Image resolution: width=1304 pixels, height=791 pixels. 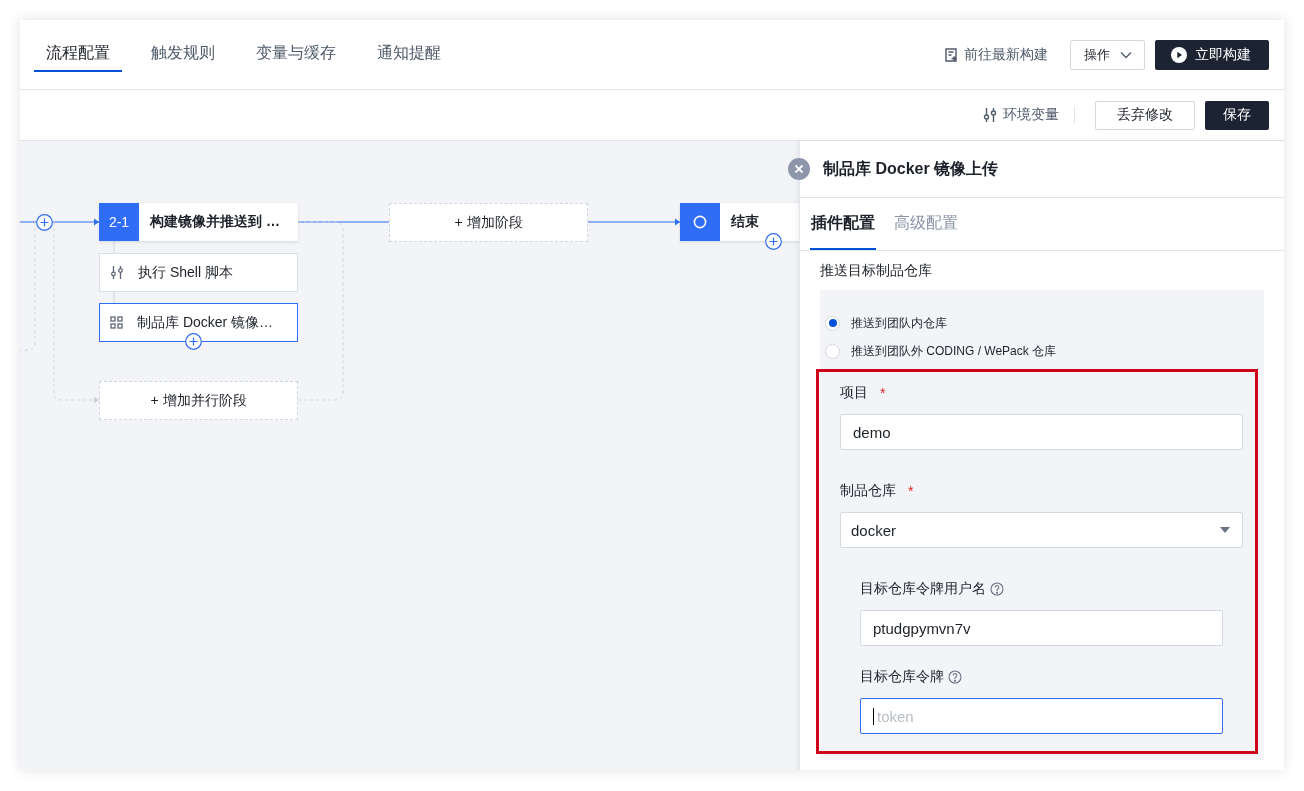 I want to click on input-field: ptudgpymvn7v, so click(x=1041, y=628).